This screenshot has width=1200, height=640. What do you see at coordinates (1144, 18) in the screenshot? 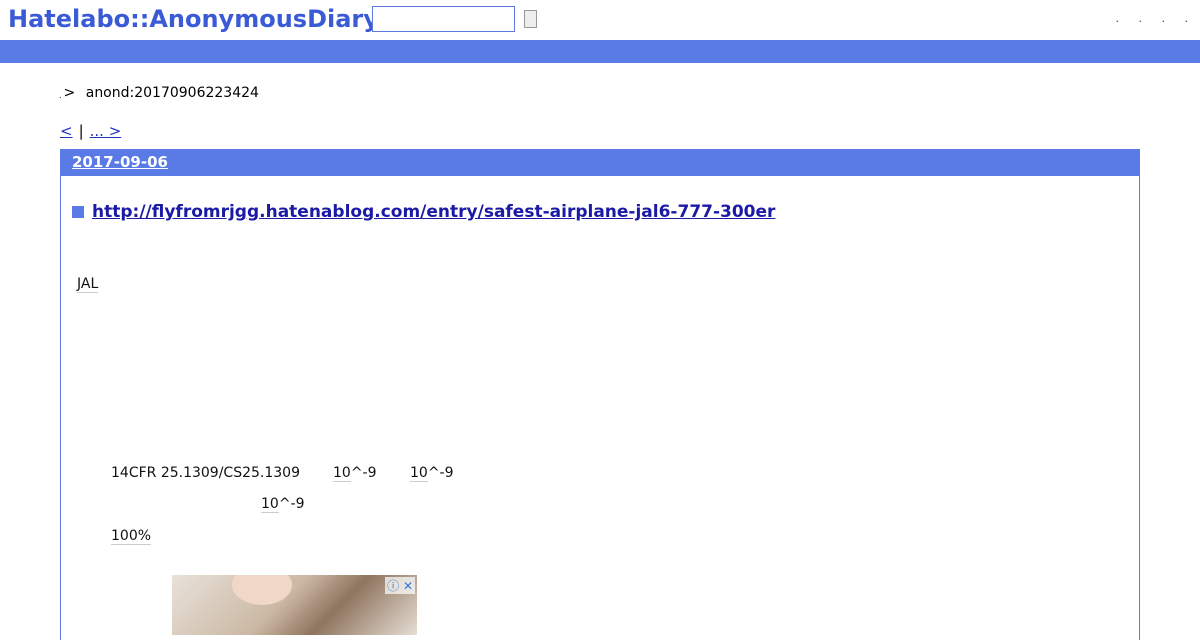
I see `top-links: . . . .` at bounding box center [1144, 18].